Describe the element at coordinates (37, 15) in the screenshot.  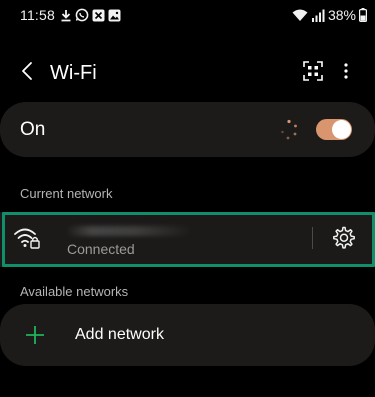
I see `status-time: 11:58` at that location.